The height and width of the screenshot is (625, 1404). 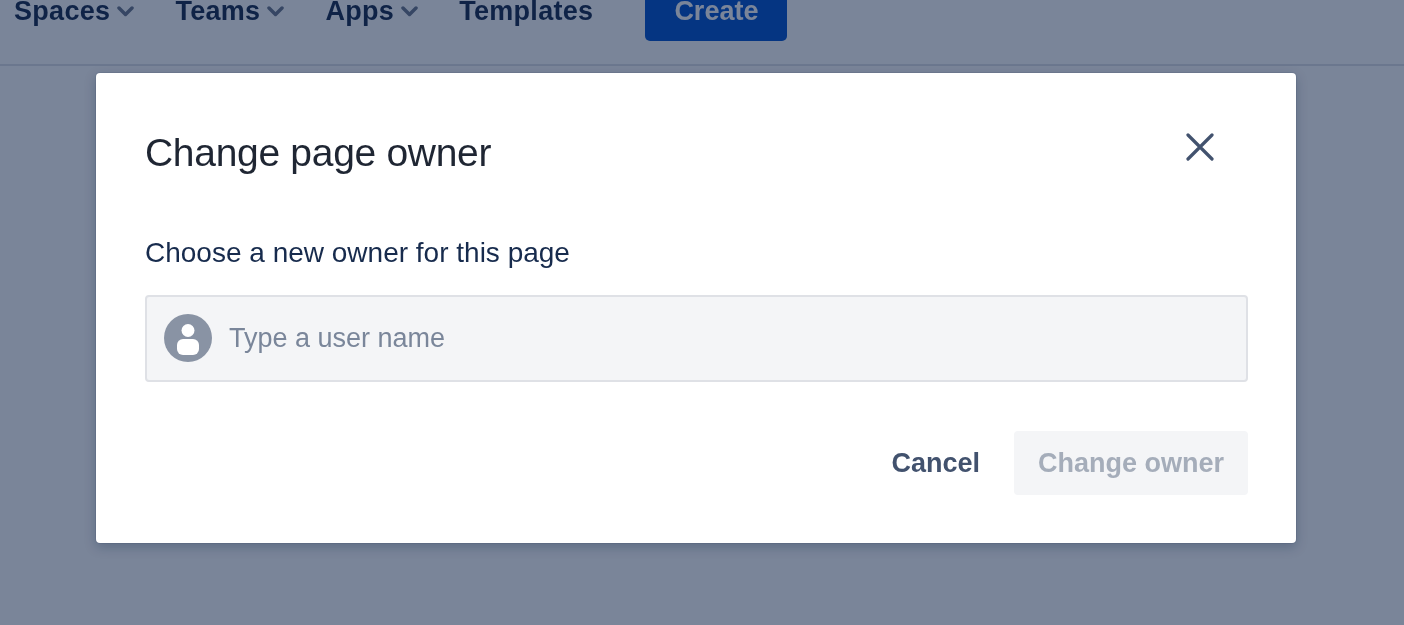 I want to click on nav-menu-item: Templates, so click(x=526, y=13).